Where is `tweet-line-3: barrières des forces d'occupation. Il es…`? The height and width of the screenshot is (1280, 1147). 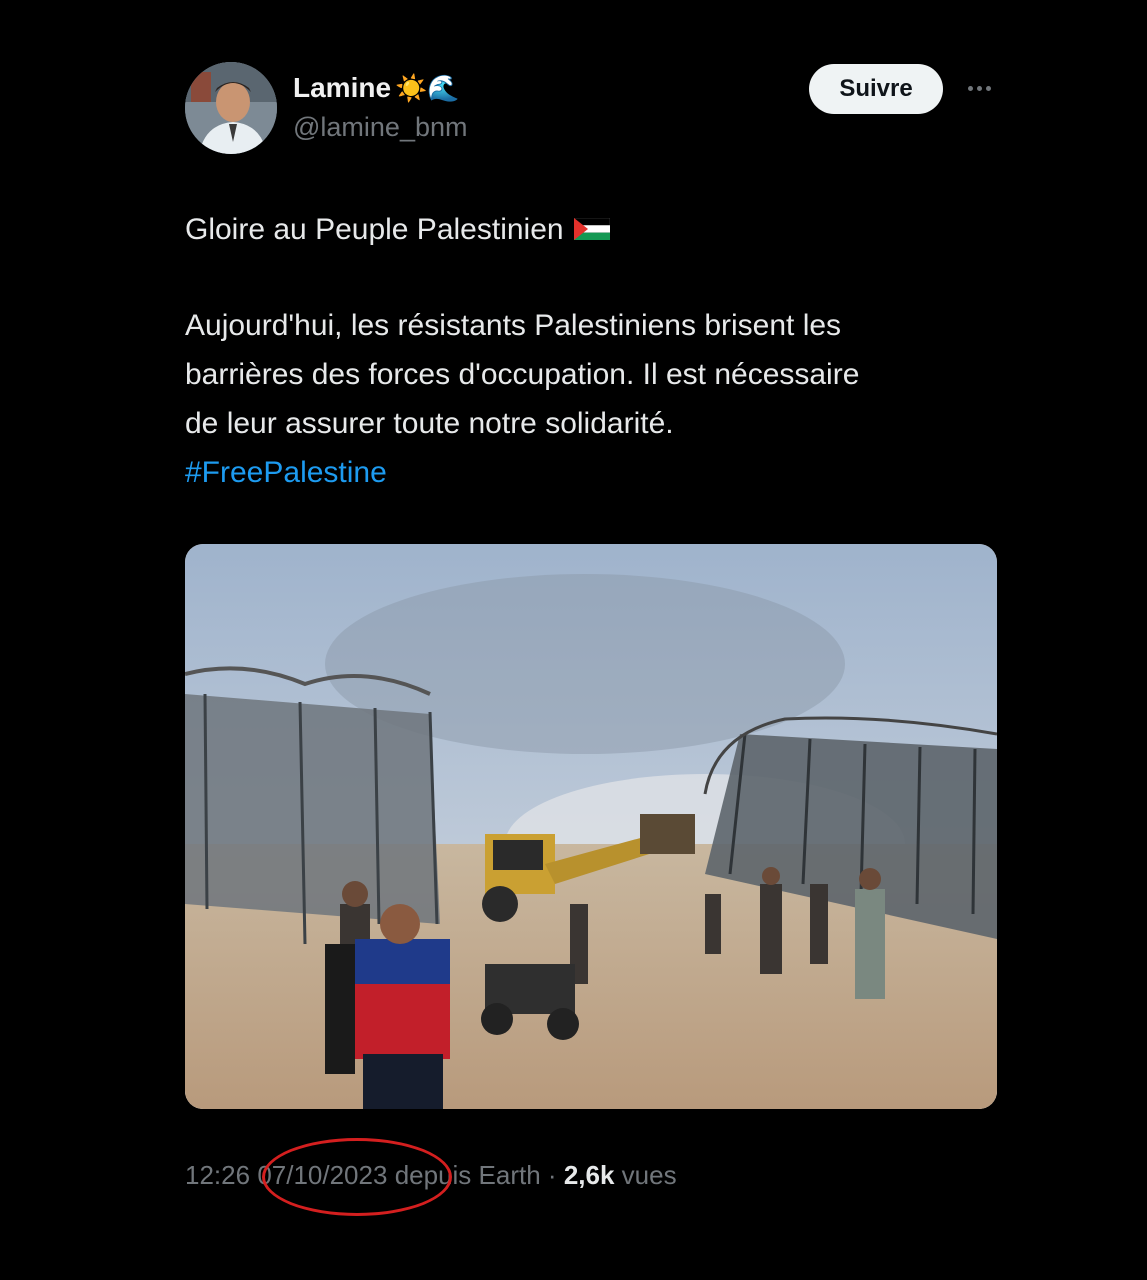
tweet-line-3: barrières des forces d'occupation. Il es… is located at coordinates (522, 374).